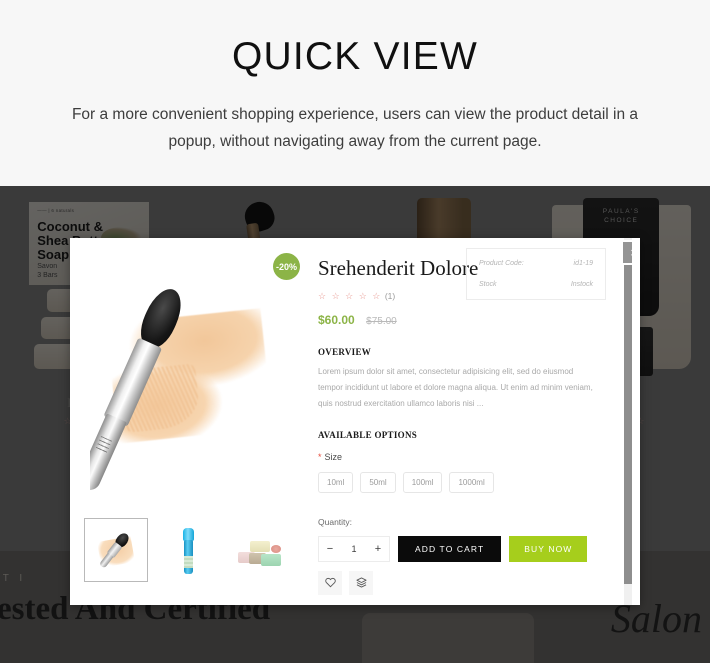 The height and width of the screenshot is (663, 710). I want to click on page-title: QUICK VIEW, so click(355, 56).